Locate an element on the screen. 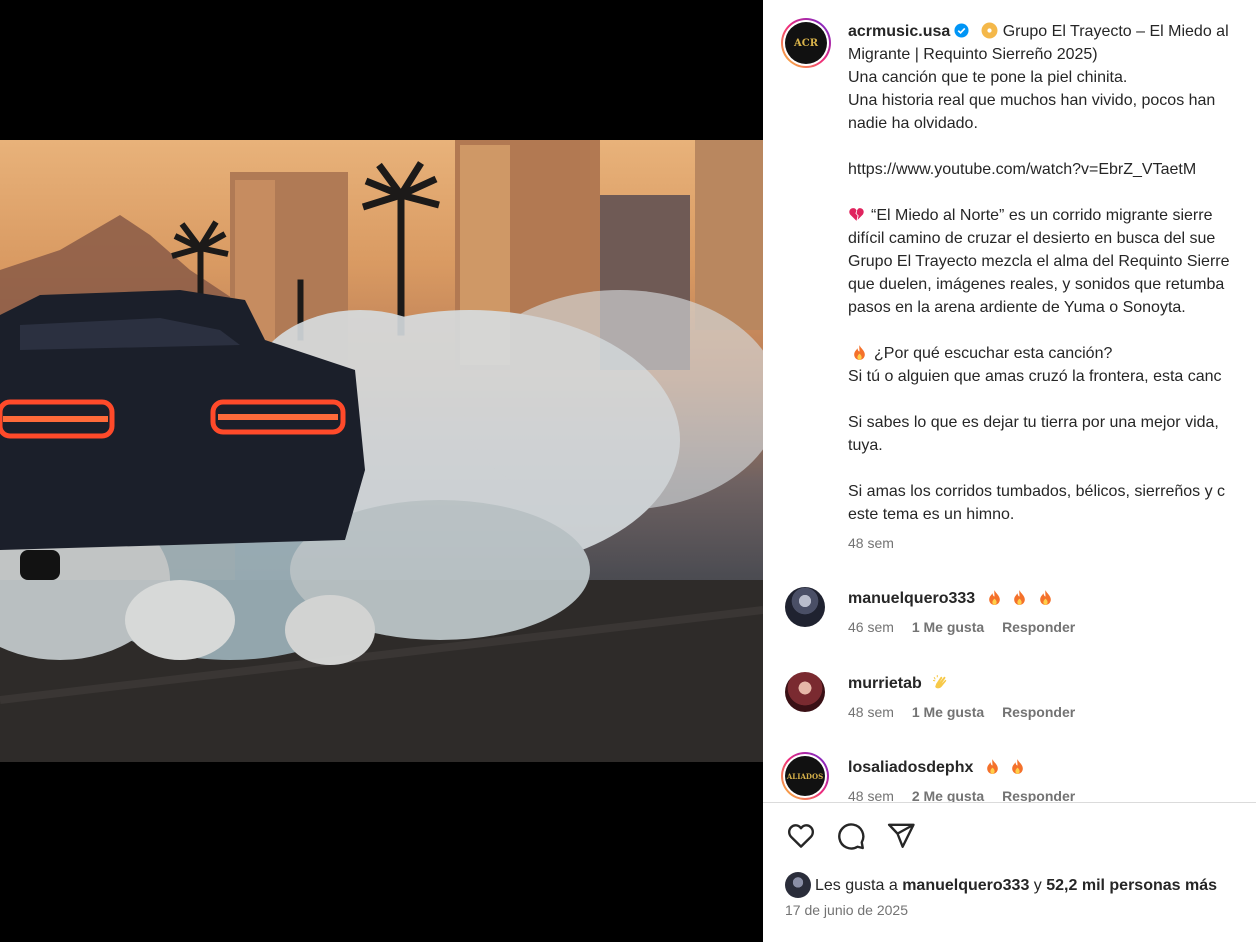  like-button is located at coordinates (801, 836).